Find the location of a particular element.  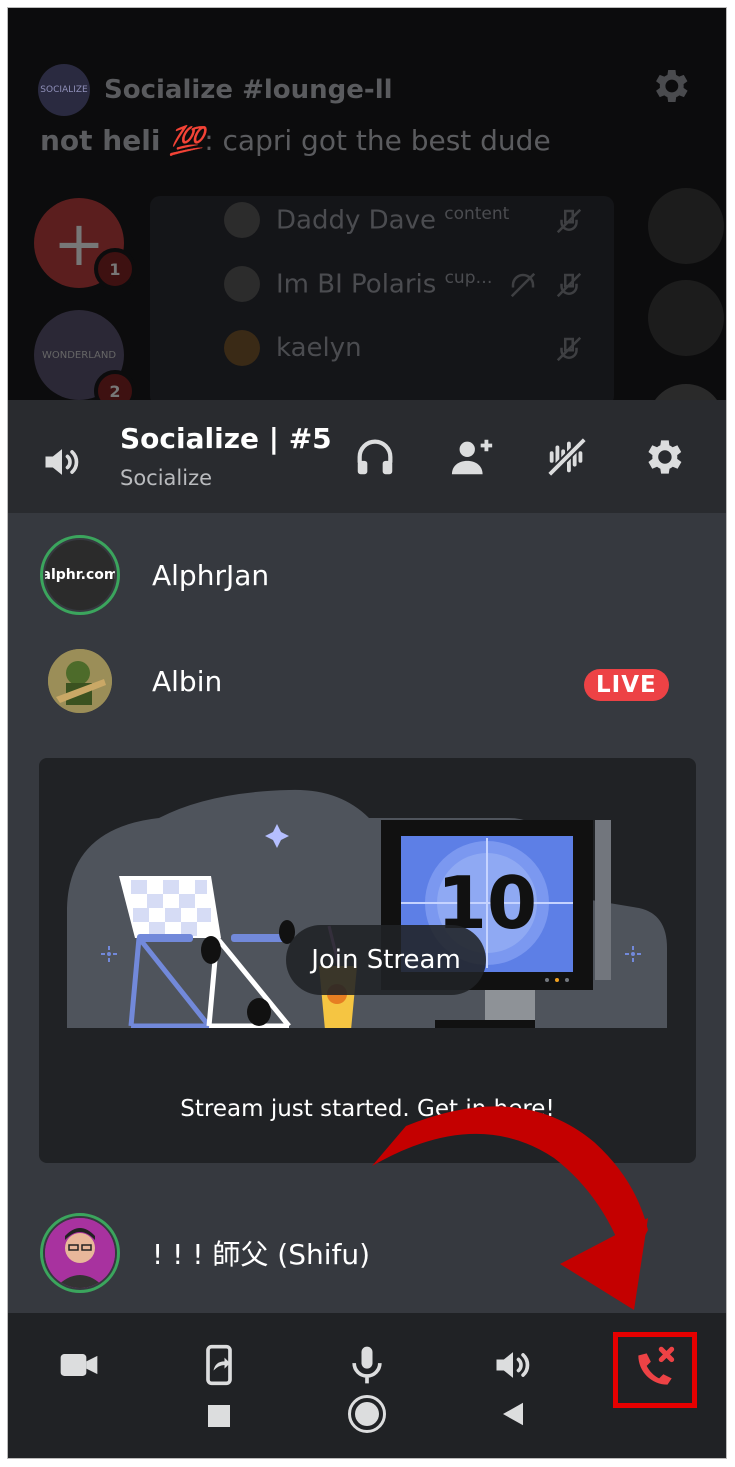

message-text: : capri got the best dude is located at coordinates (377, 140).